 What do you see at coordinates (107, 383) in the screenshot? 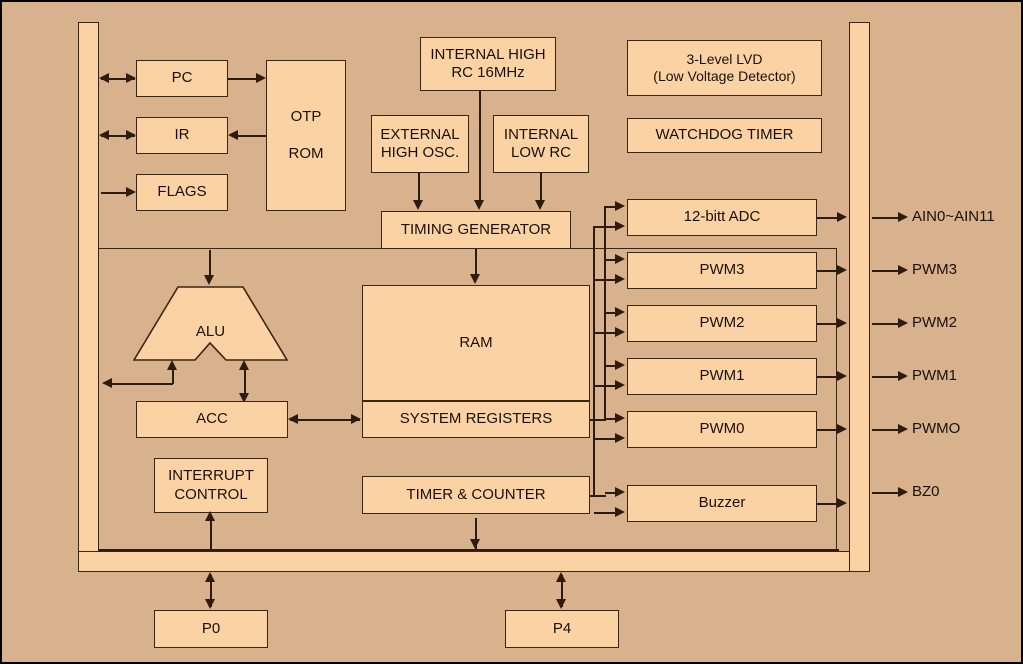
I see `arrow-alu-bus` at bounding box center [107, 383].